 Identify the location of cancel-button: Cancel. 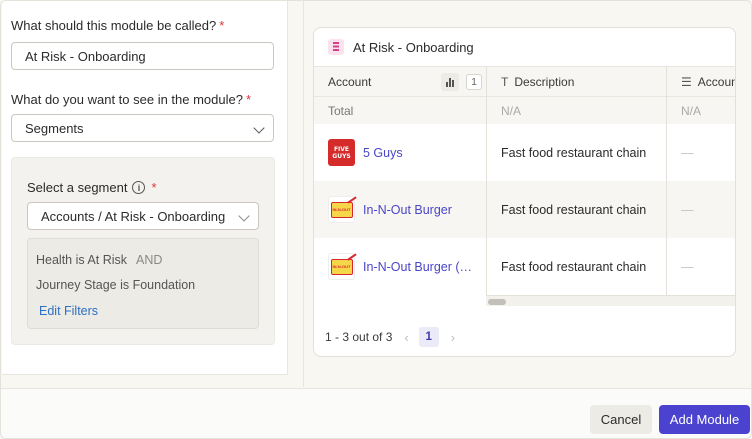
(621, 419).